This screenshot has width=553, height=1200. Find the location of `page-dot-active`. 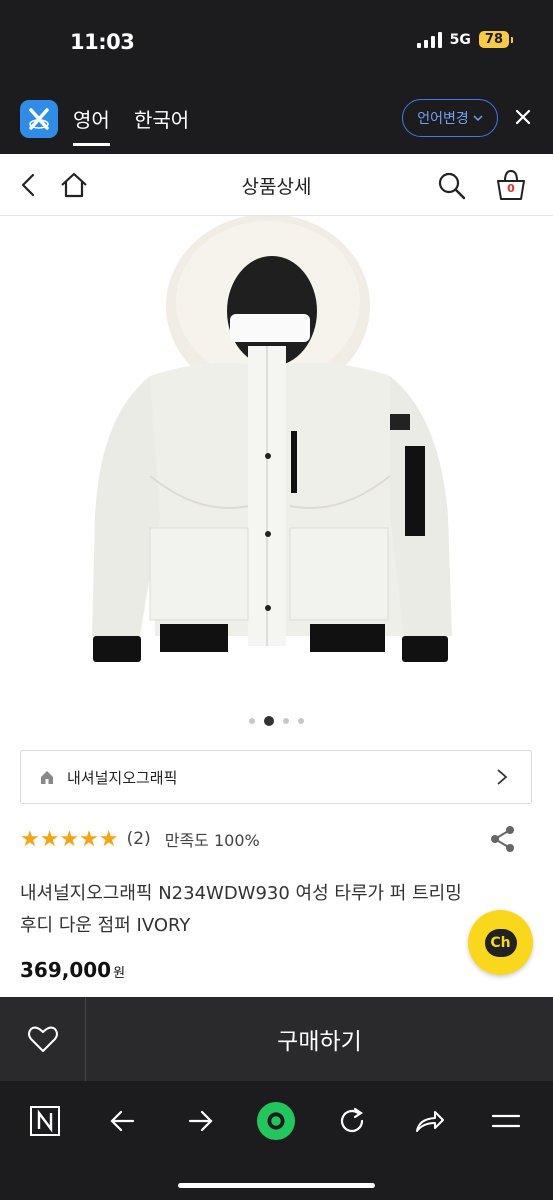

page-dot-active is located at coordinates (269, 721).